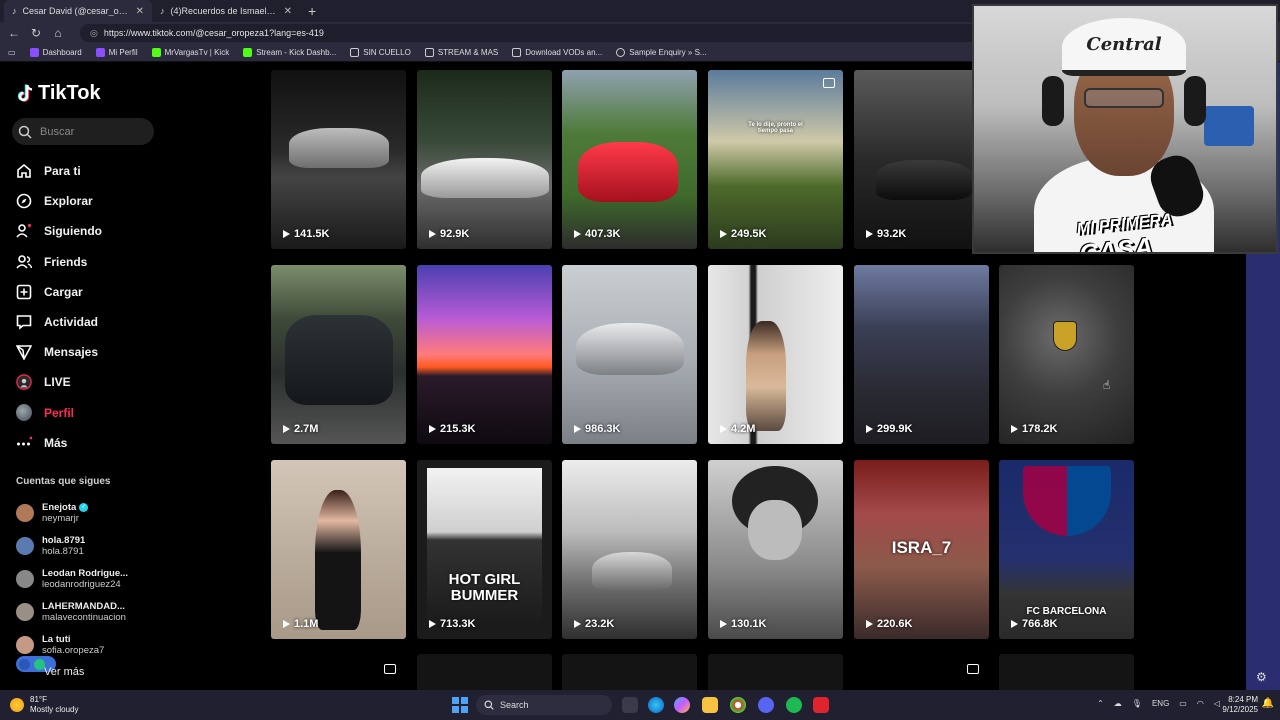 This screenshot has width=1280, height=720. I want to click on nav-perfil: Perfil, so click(59, 413).